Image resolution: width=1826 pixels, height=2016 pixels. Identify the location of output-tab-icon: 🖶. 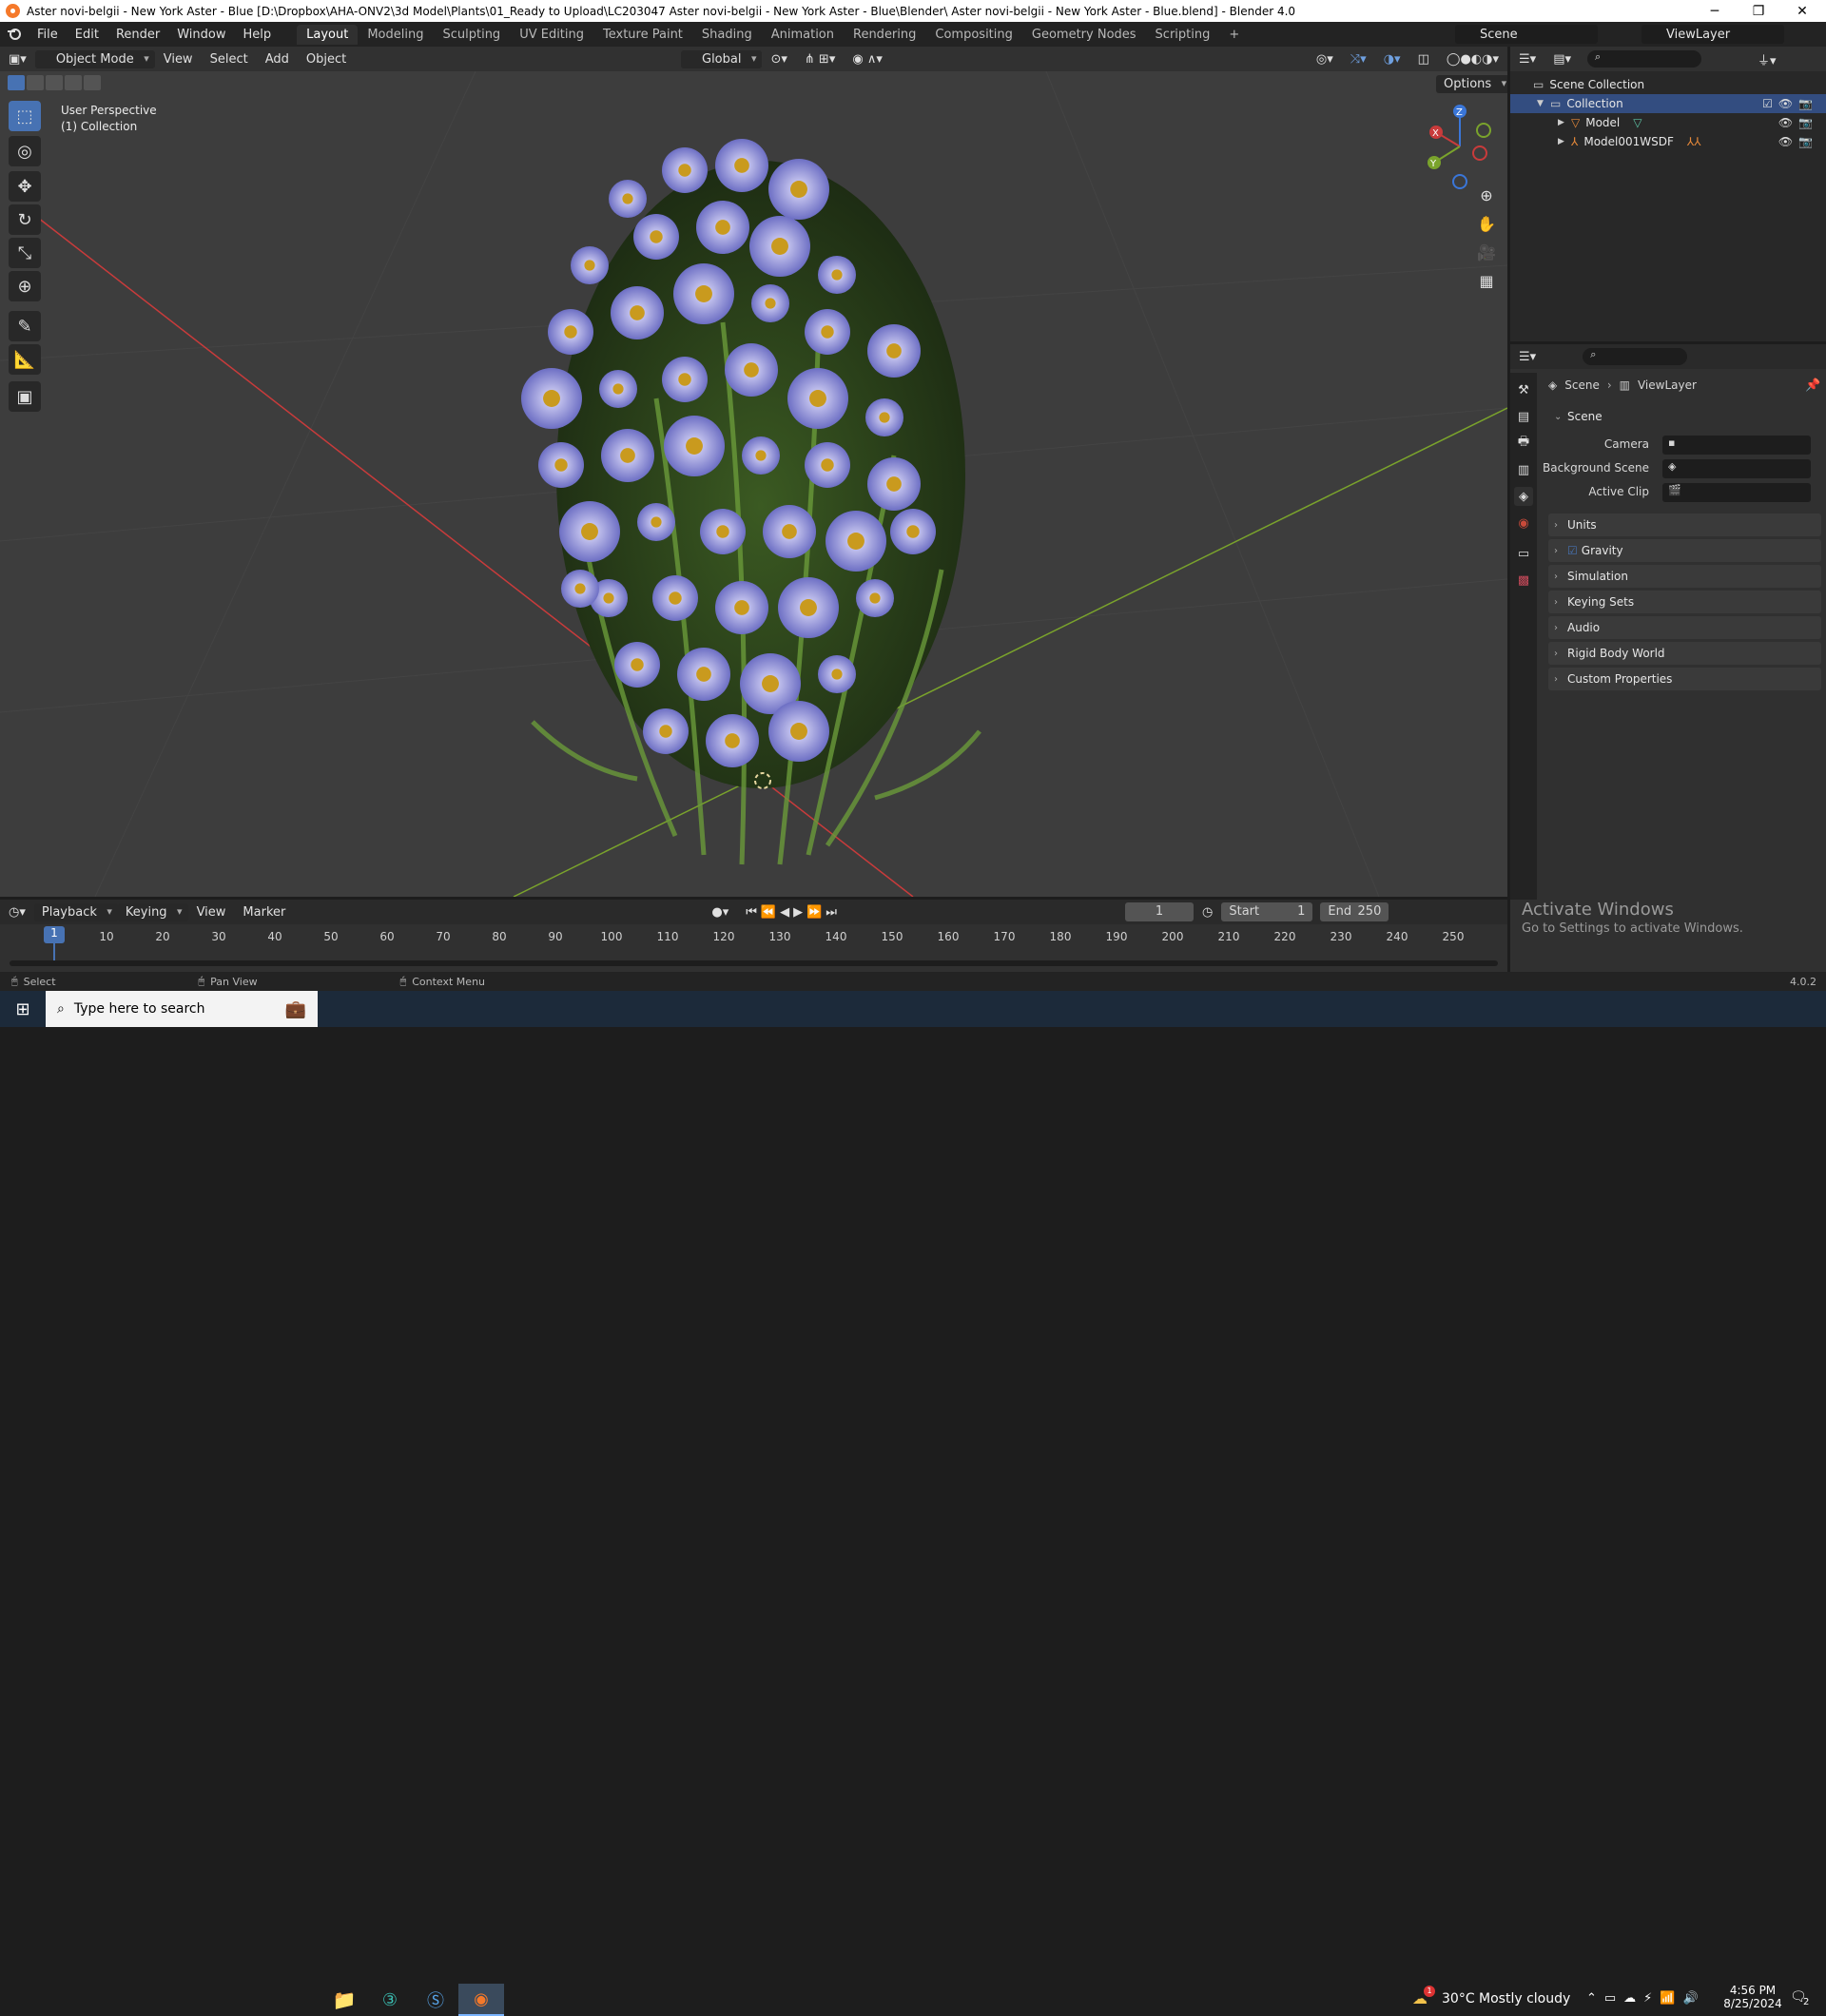
(1523, 443).